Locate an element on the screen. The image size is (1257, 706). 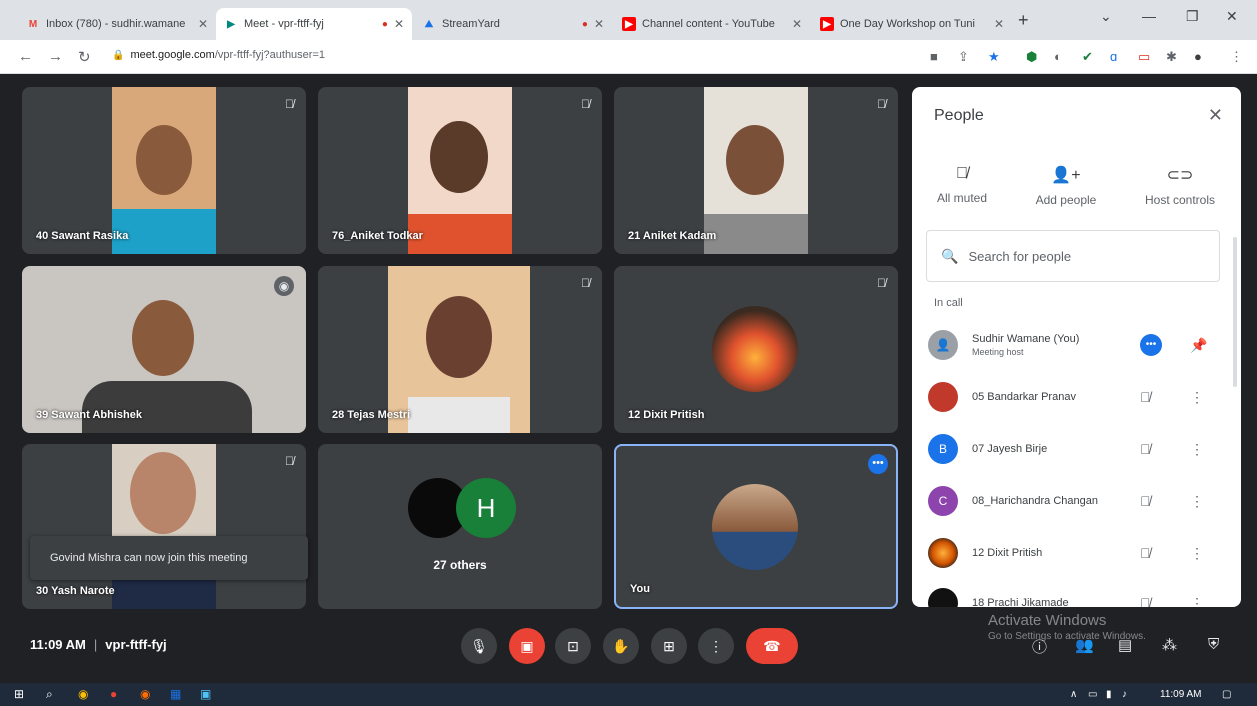
pin-icon: 📌 is located at coordinates (1198, 345).